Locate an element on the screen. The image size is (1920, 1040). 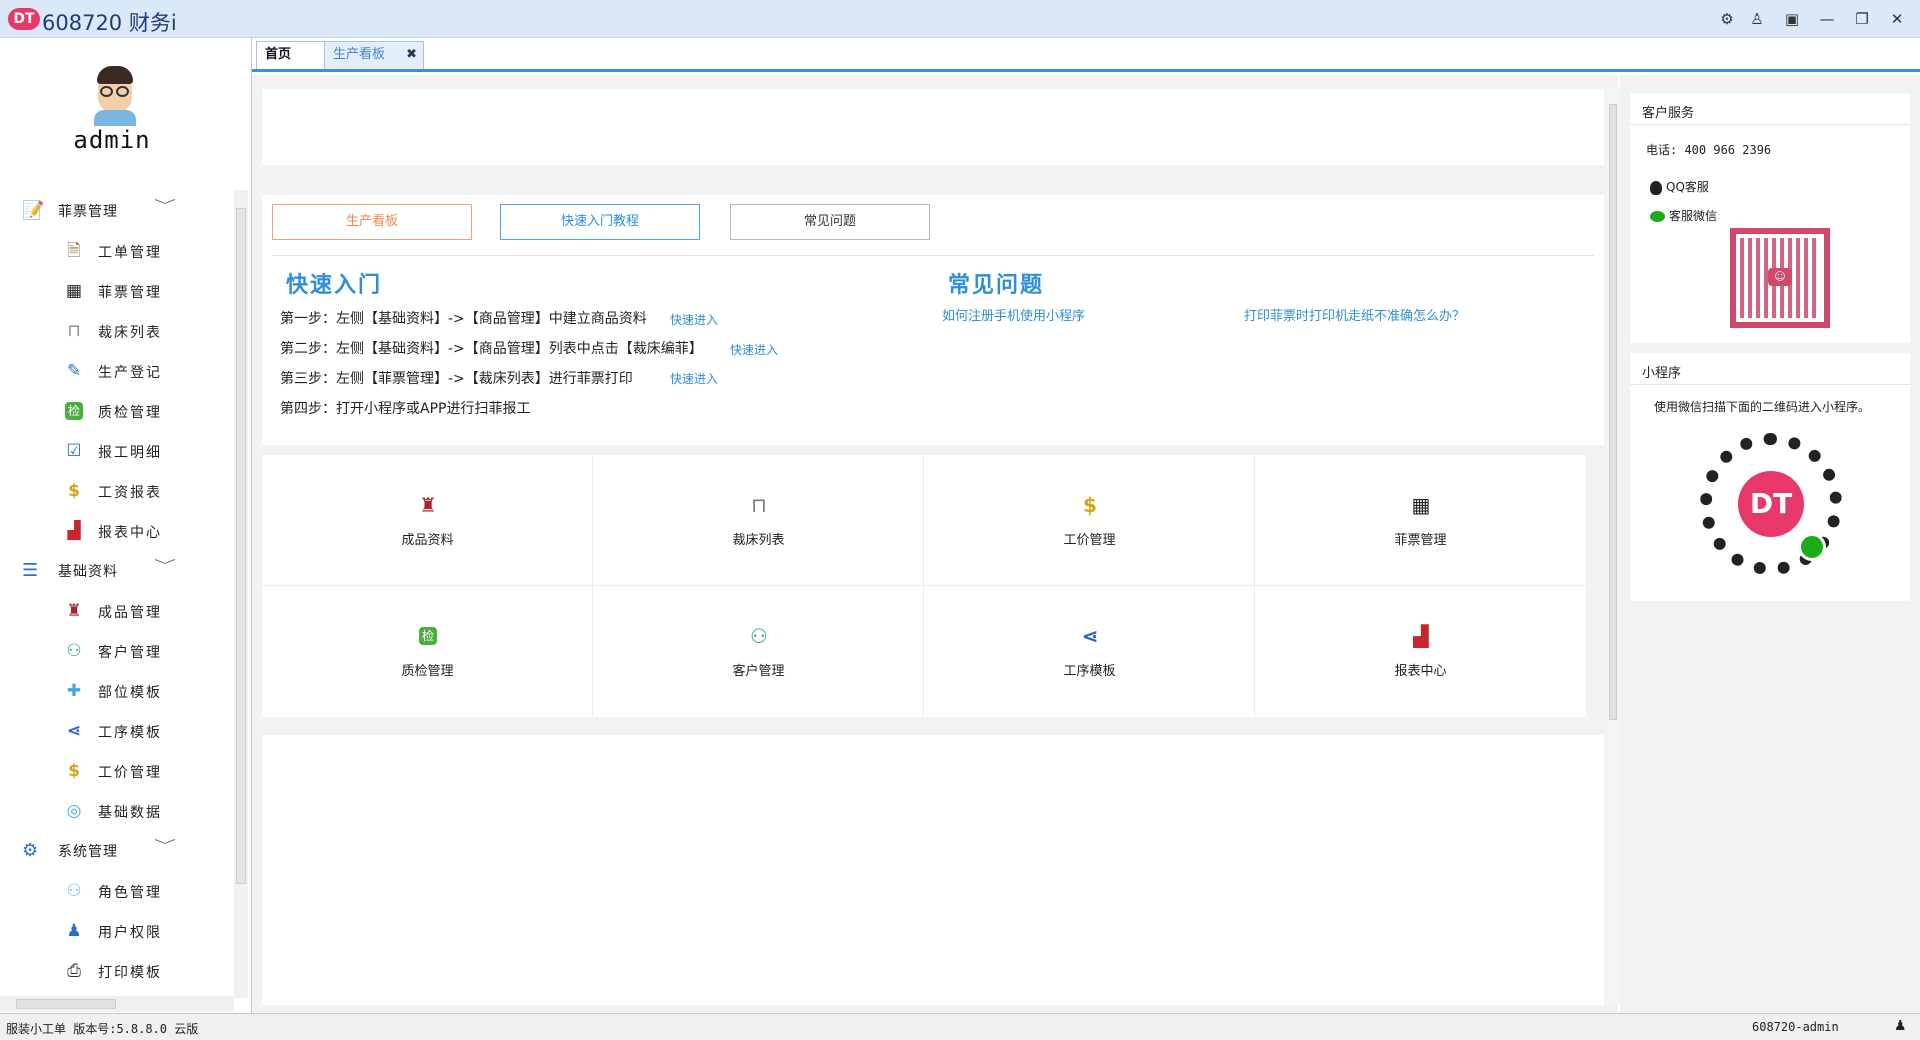
checklist-icon: ☑ is located at coordinates (74, 451).